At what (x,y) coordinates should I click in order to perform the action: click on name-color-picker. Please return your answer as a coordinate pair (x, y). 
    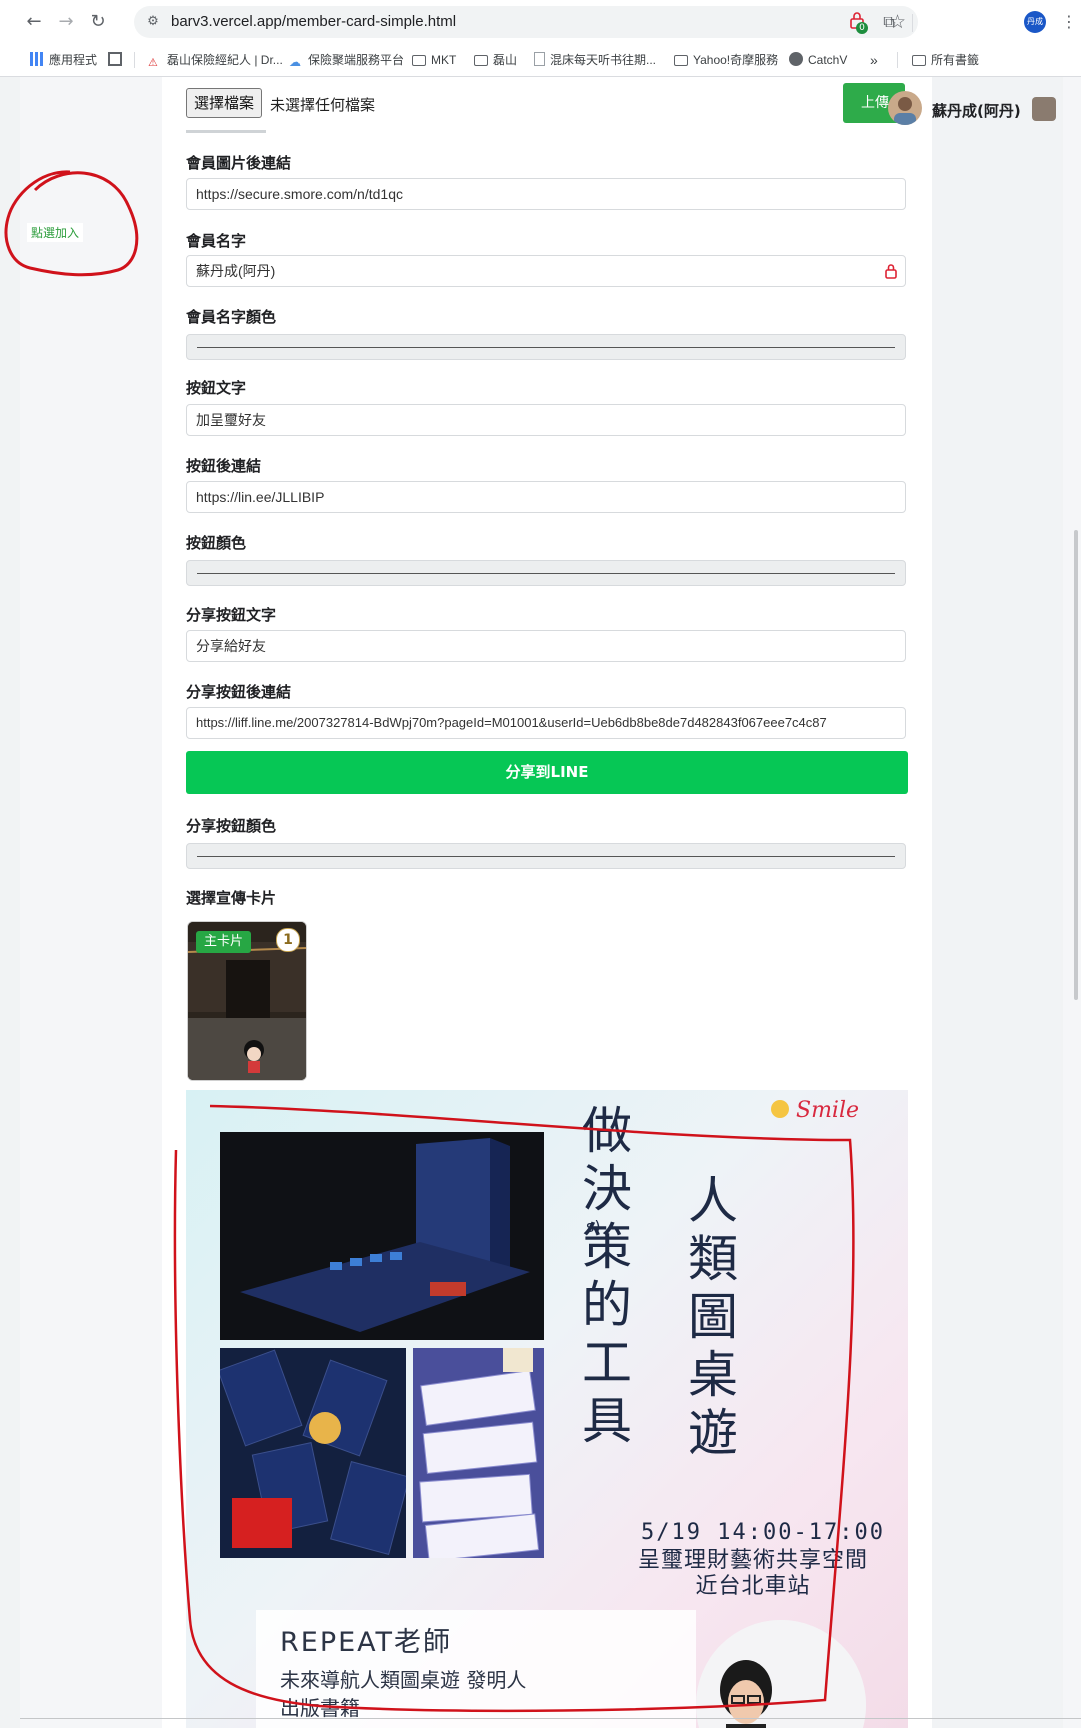
    Looking at the image, I should click on (546, 347).